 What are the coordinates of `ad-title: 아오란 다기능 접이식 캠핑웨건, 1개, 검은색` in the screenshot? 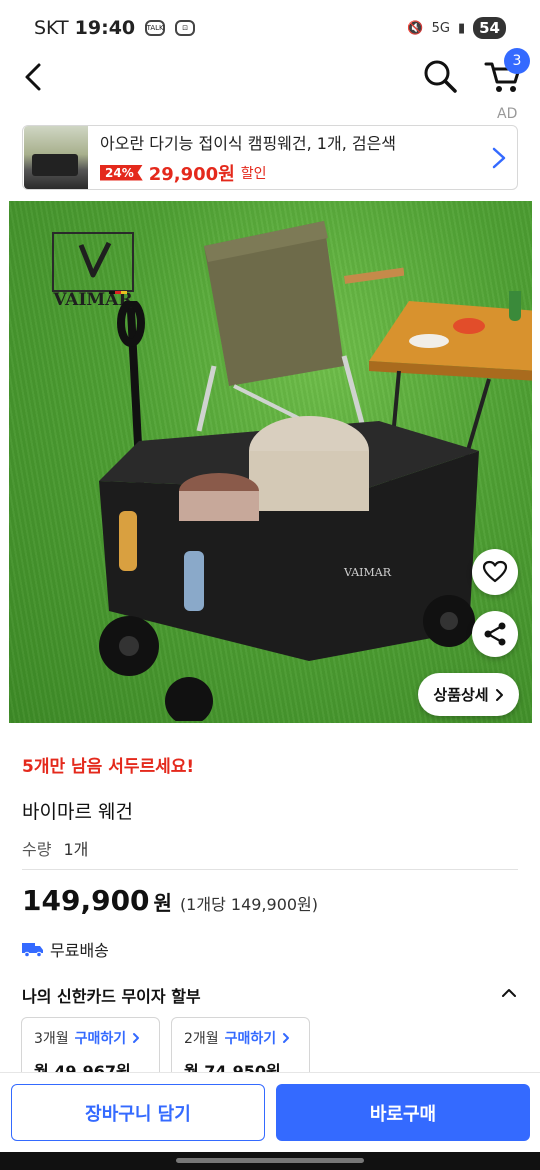 It's located at (248, 143).